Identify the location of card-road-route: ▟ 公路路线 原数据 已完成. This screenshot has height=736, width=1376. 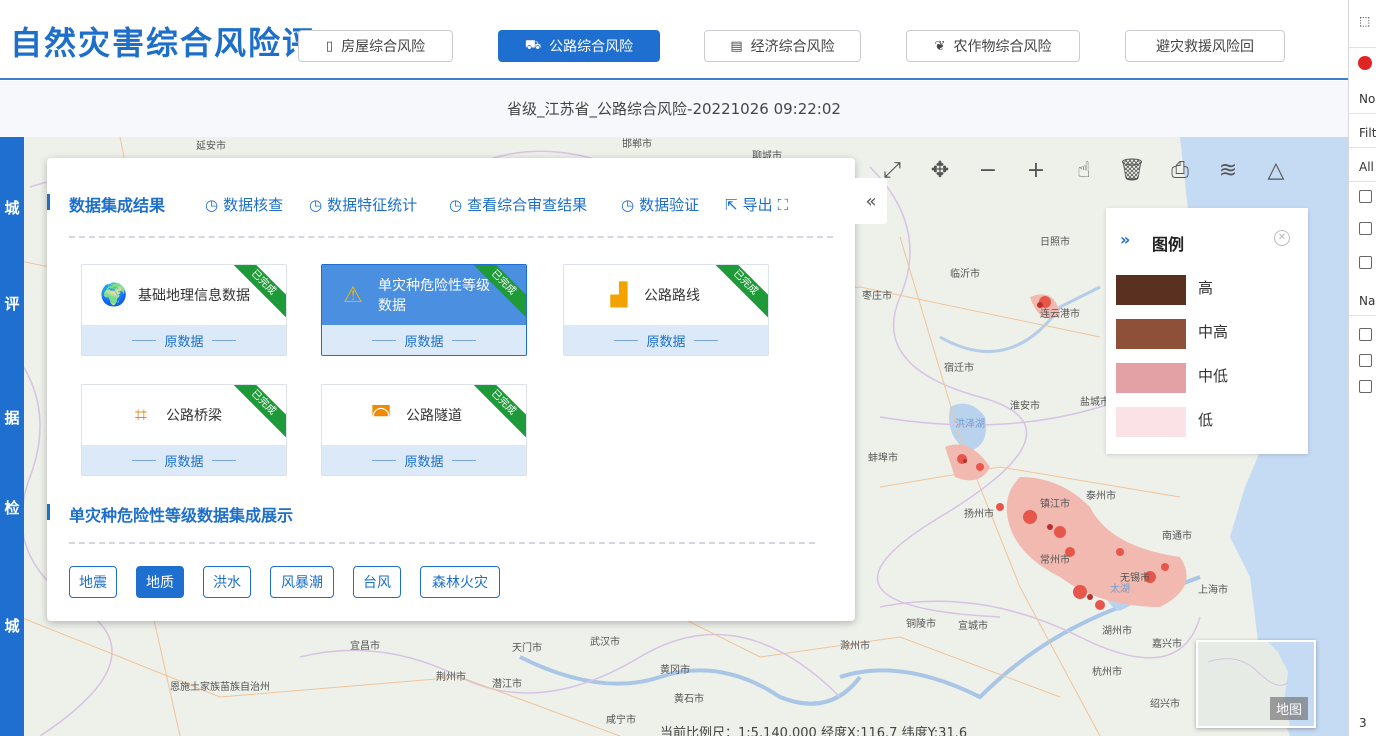
(666, 310).